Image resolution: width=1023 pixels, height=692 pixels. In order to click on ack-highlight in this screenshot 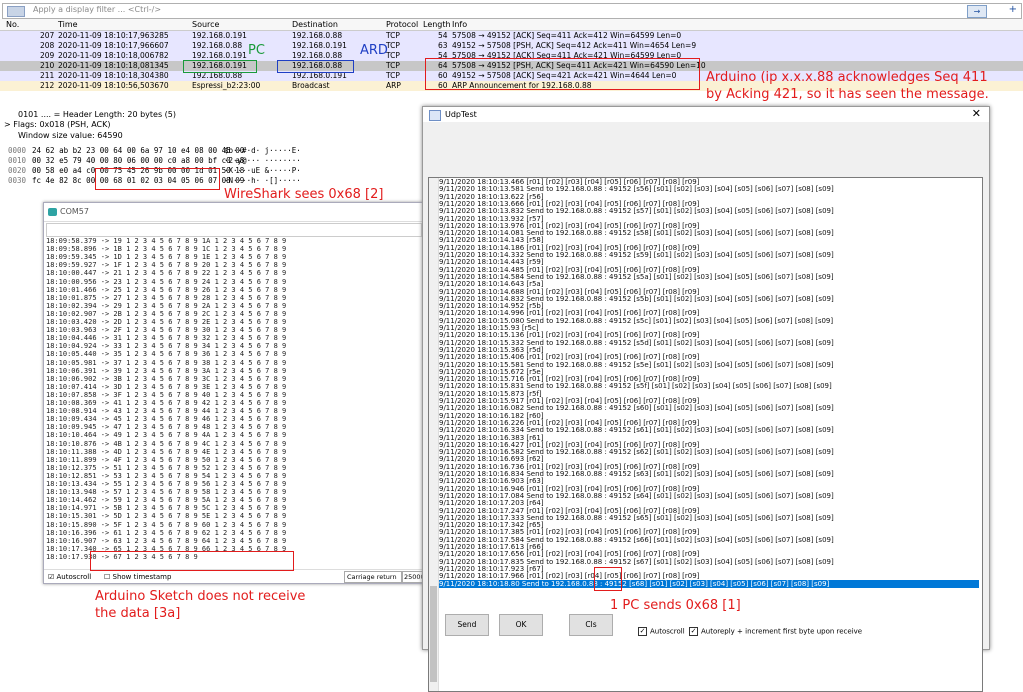, I will do `click(562, 74)`.